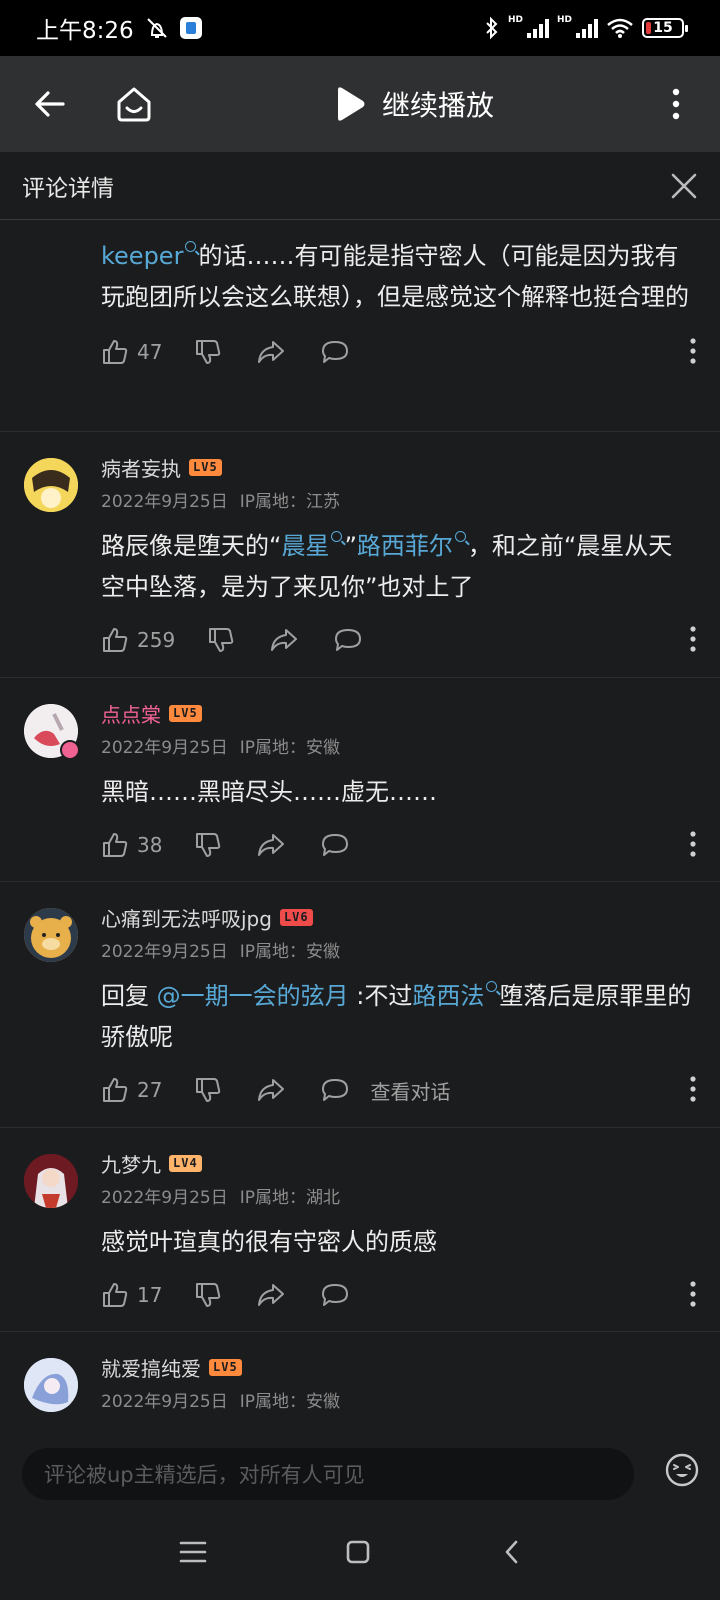 The width and height of the screenshot is (720, 1600). Describe the element at coordinates (142, 256) in the screenshot. I see `keyword-link: keeper` at that location.